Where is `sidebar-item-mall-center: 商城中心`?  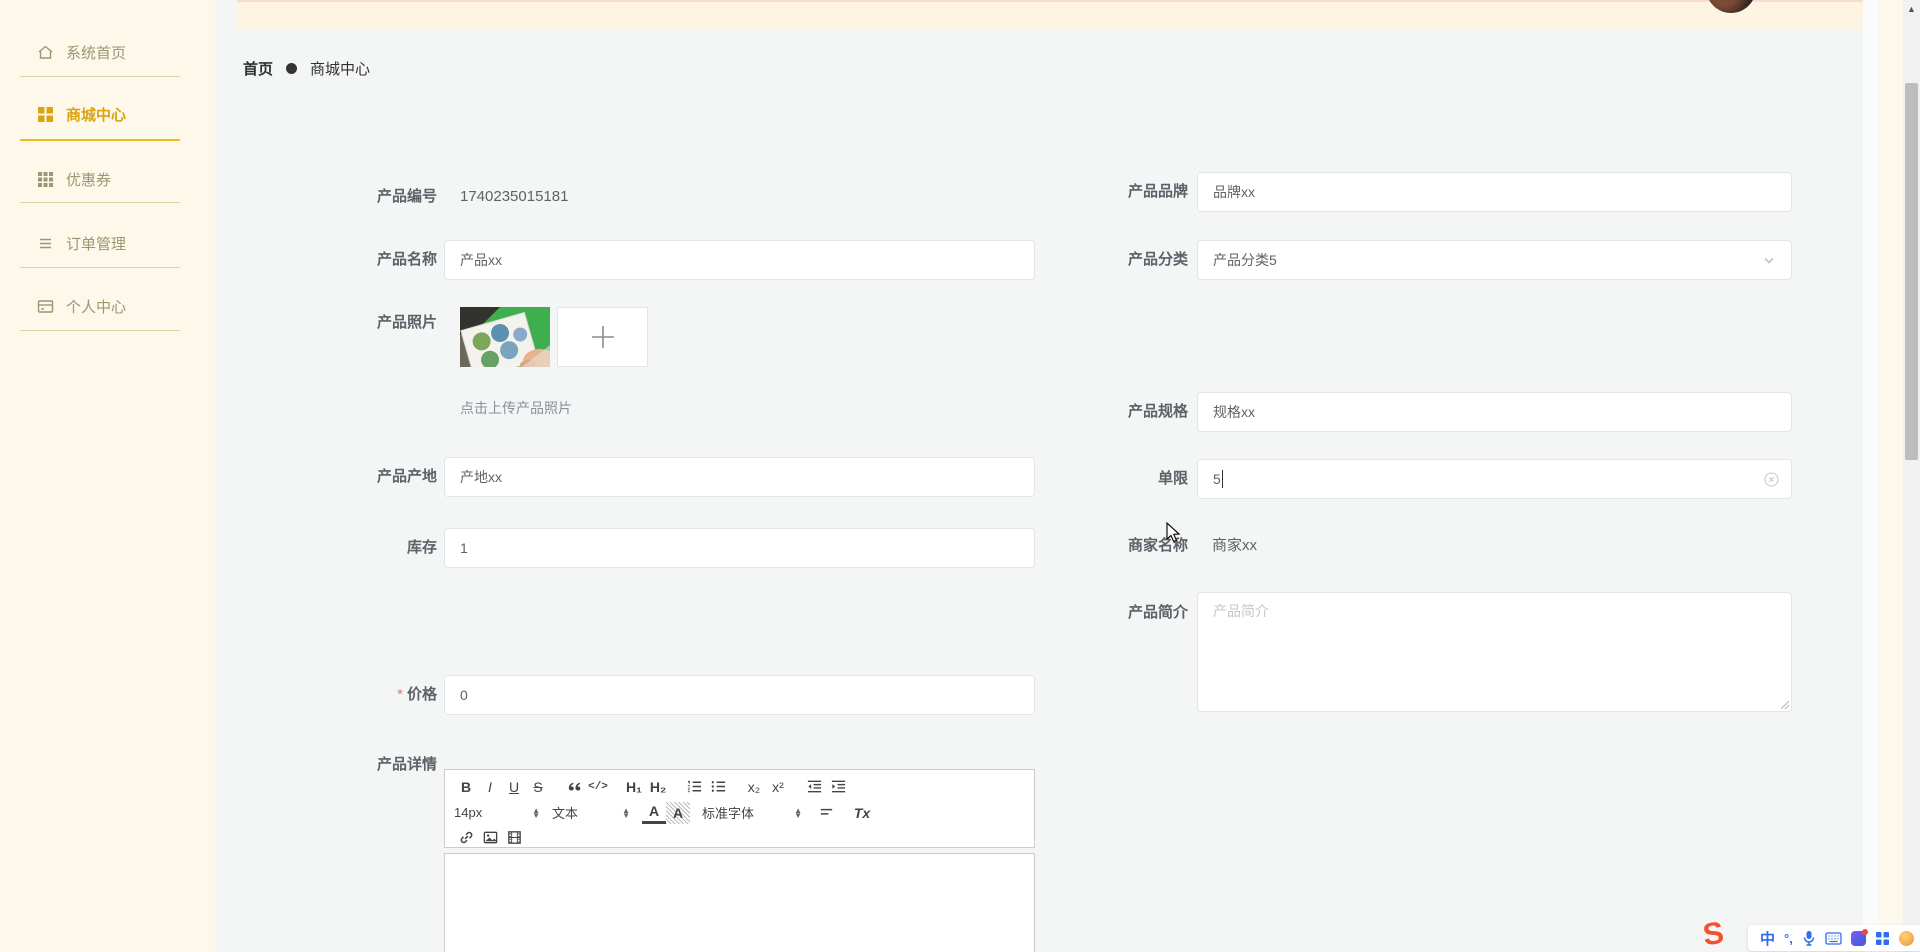 sidebar-item-mall-center: 商城中心 is located at coordinates (107, 114).